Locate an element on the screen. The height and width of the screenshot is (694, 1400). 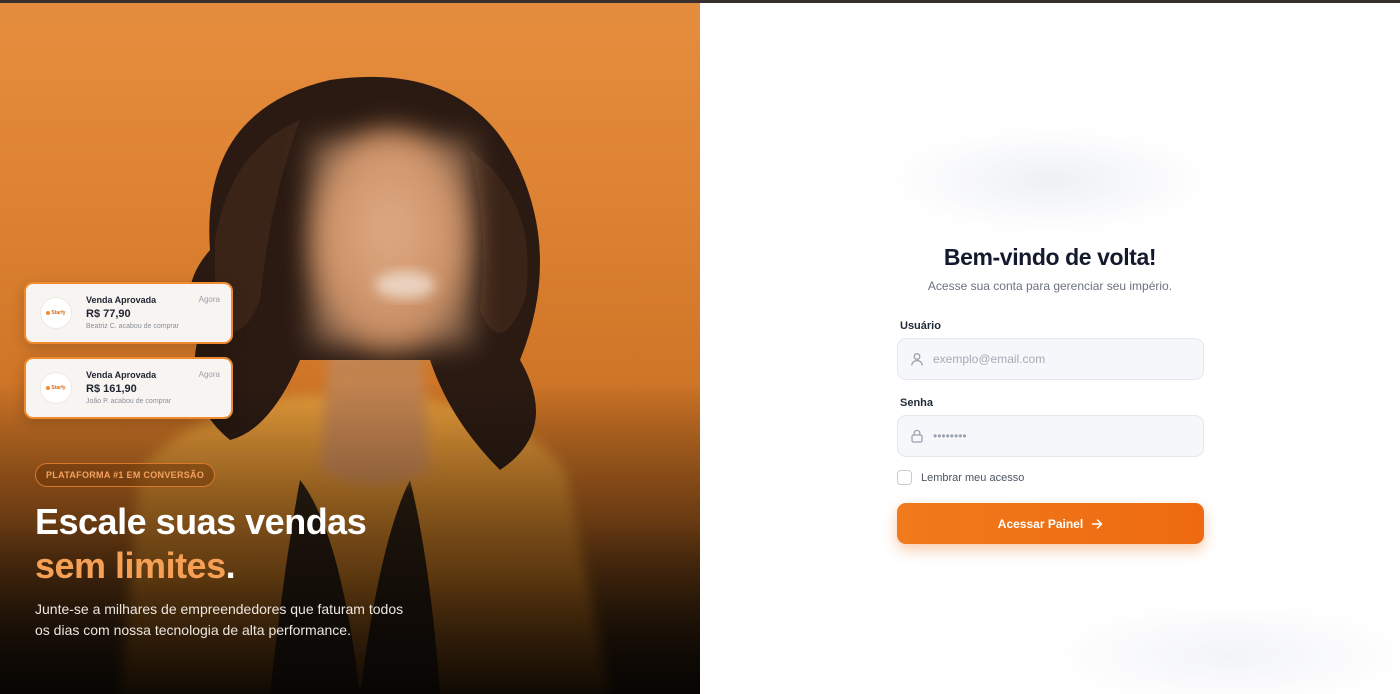
headline-accent: sem limites is located at coordinates (130, 565).